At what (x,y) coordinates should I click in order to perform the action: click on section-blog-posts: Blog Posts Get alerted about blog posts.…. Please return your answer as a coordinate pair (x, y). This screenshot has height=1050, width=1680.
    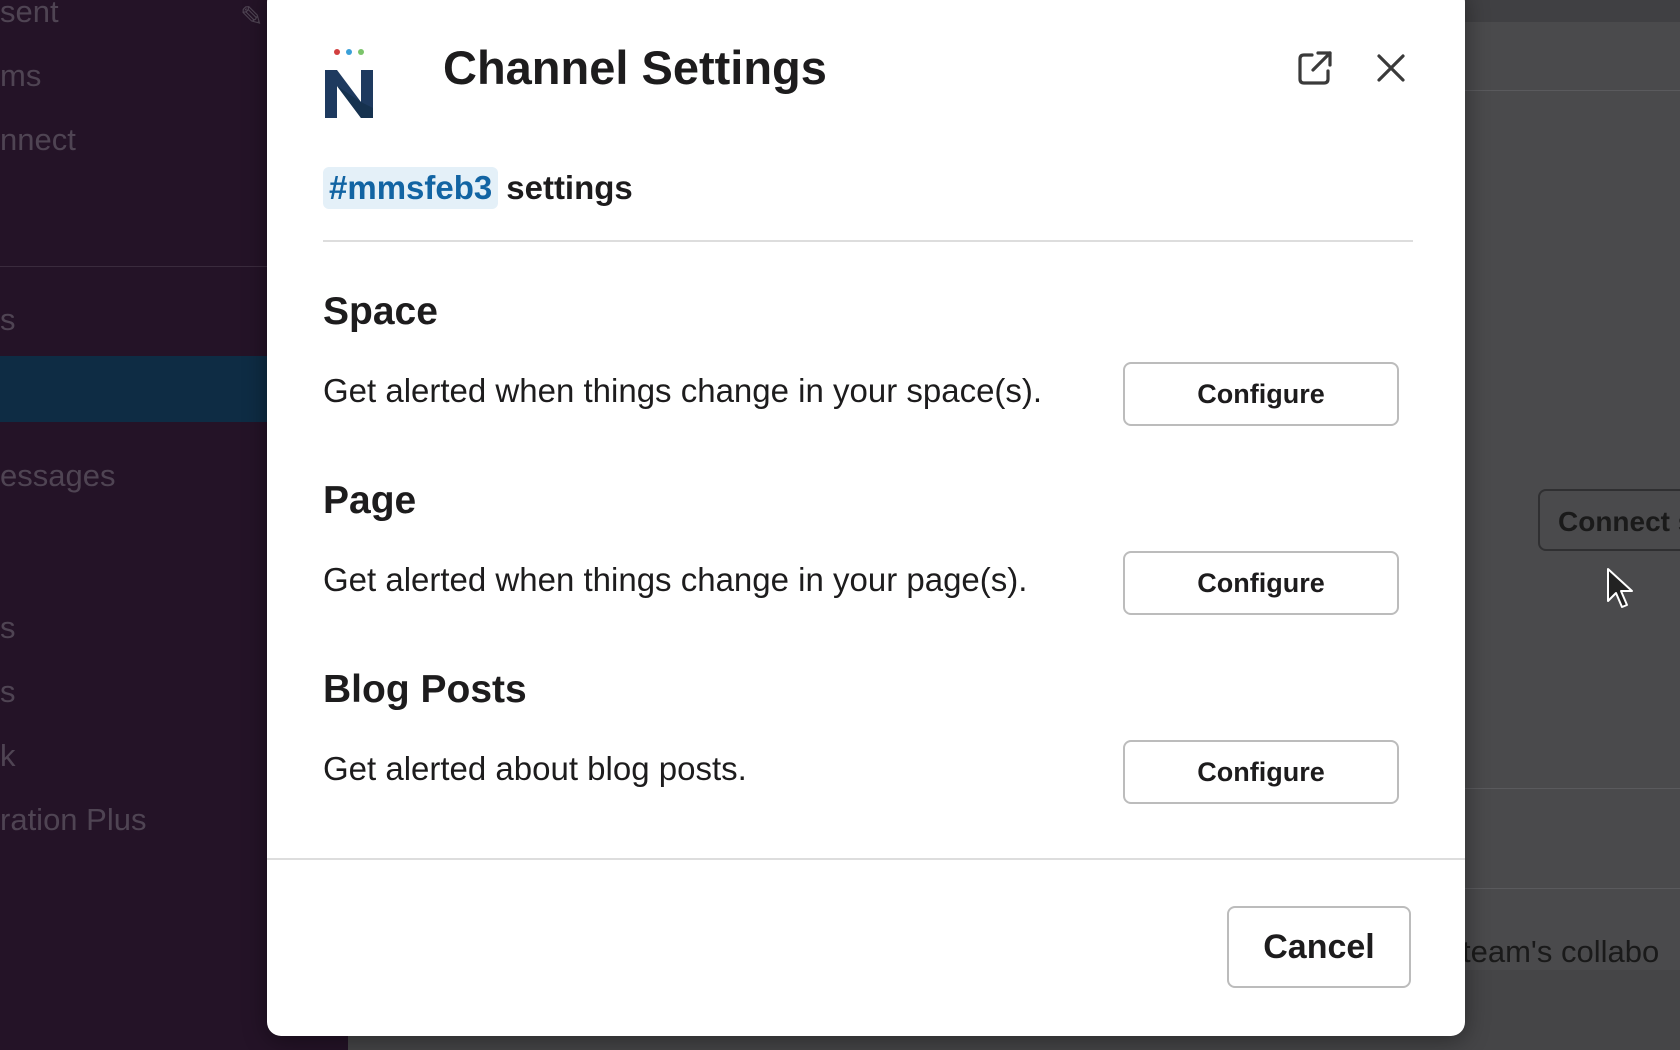
    Looking at the image, I should click on (868, 758).